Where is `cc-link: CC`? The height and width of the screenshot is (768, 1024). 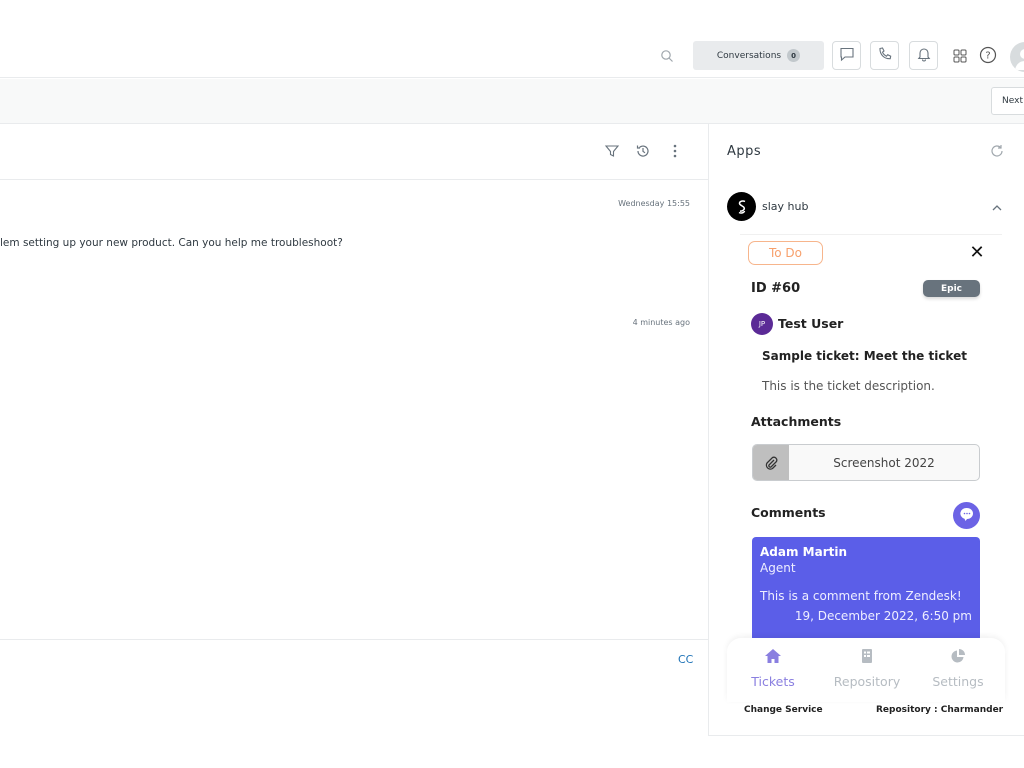 cc-link: CC is located at coordinates (685, 659).